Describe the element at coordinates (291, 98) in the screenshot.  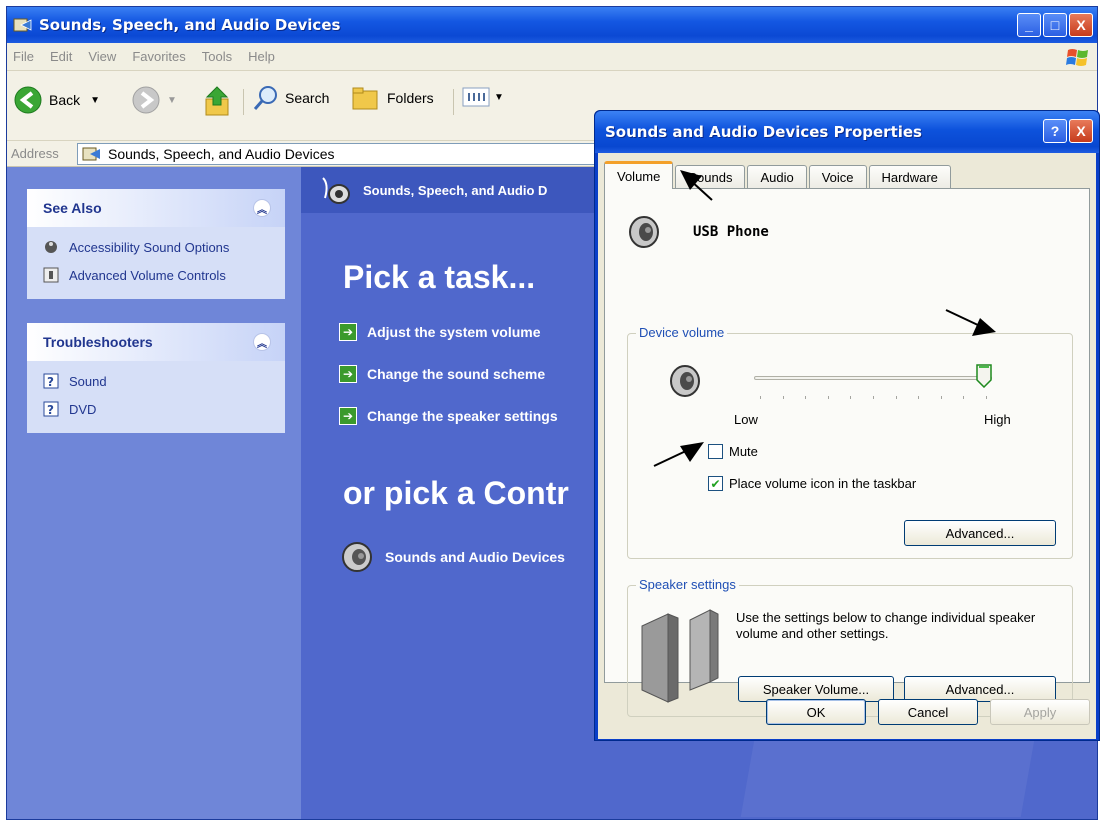
I see `search-button: Search` at that location.